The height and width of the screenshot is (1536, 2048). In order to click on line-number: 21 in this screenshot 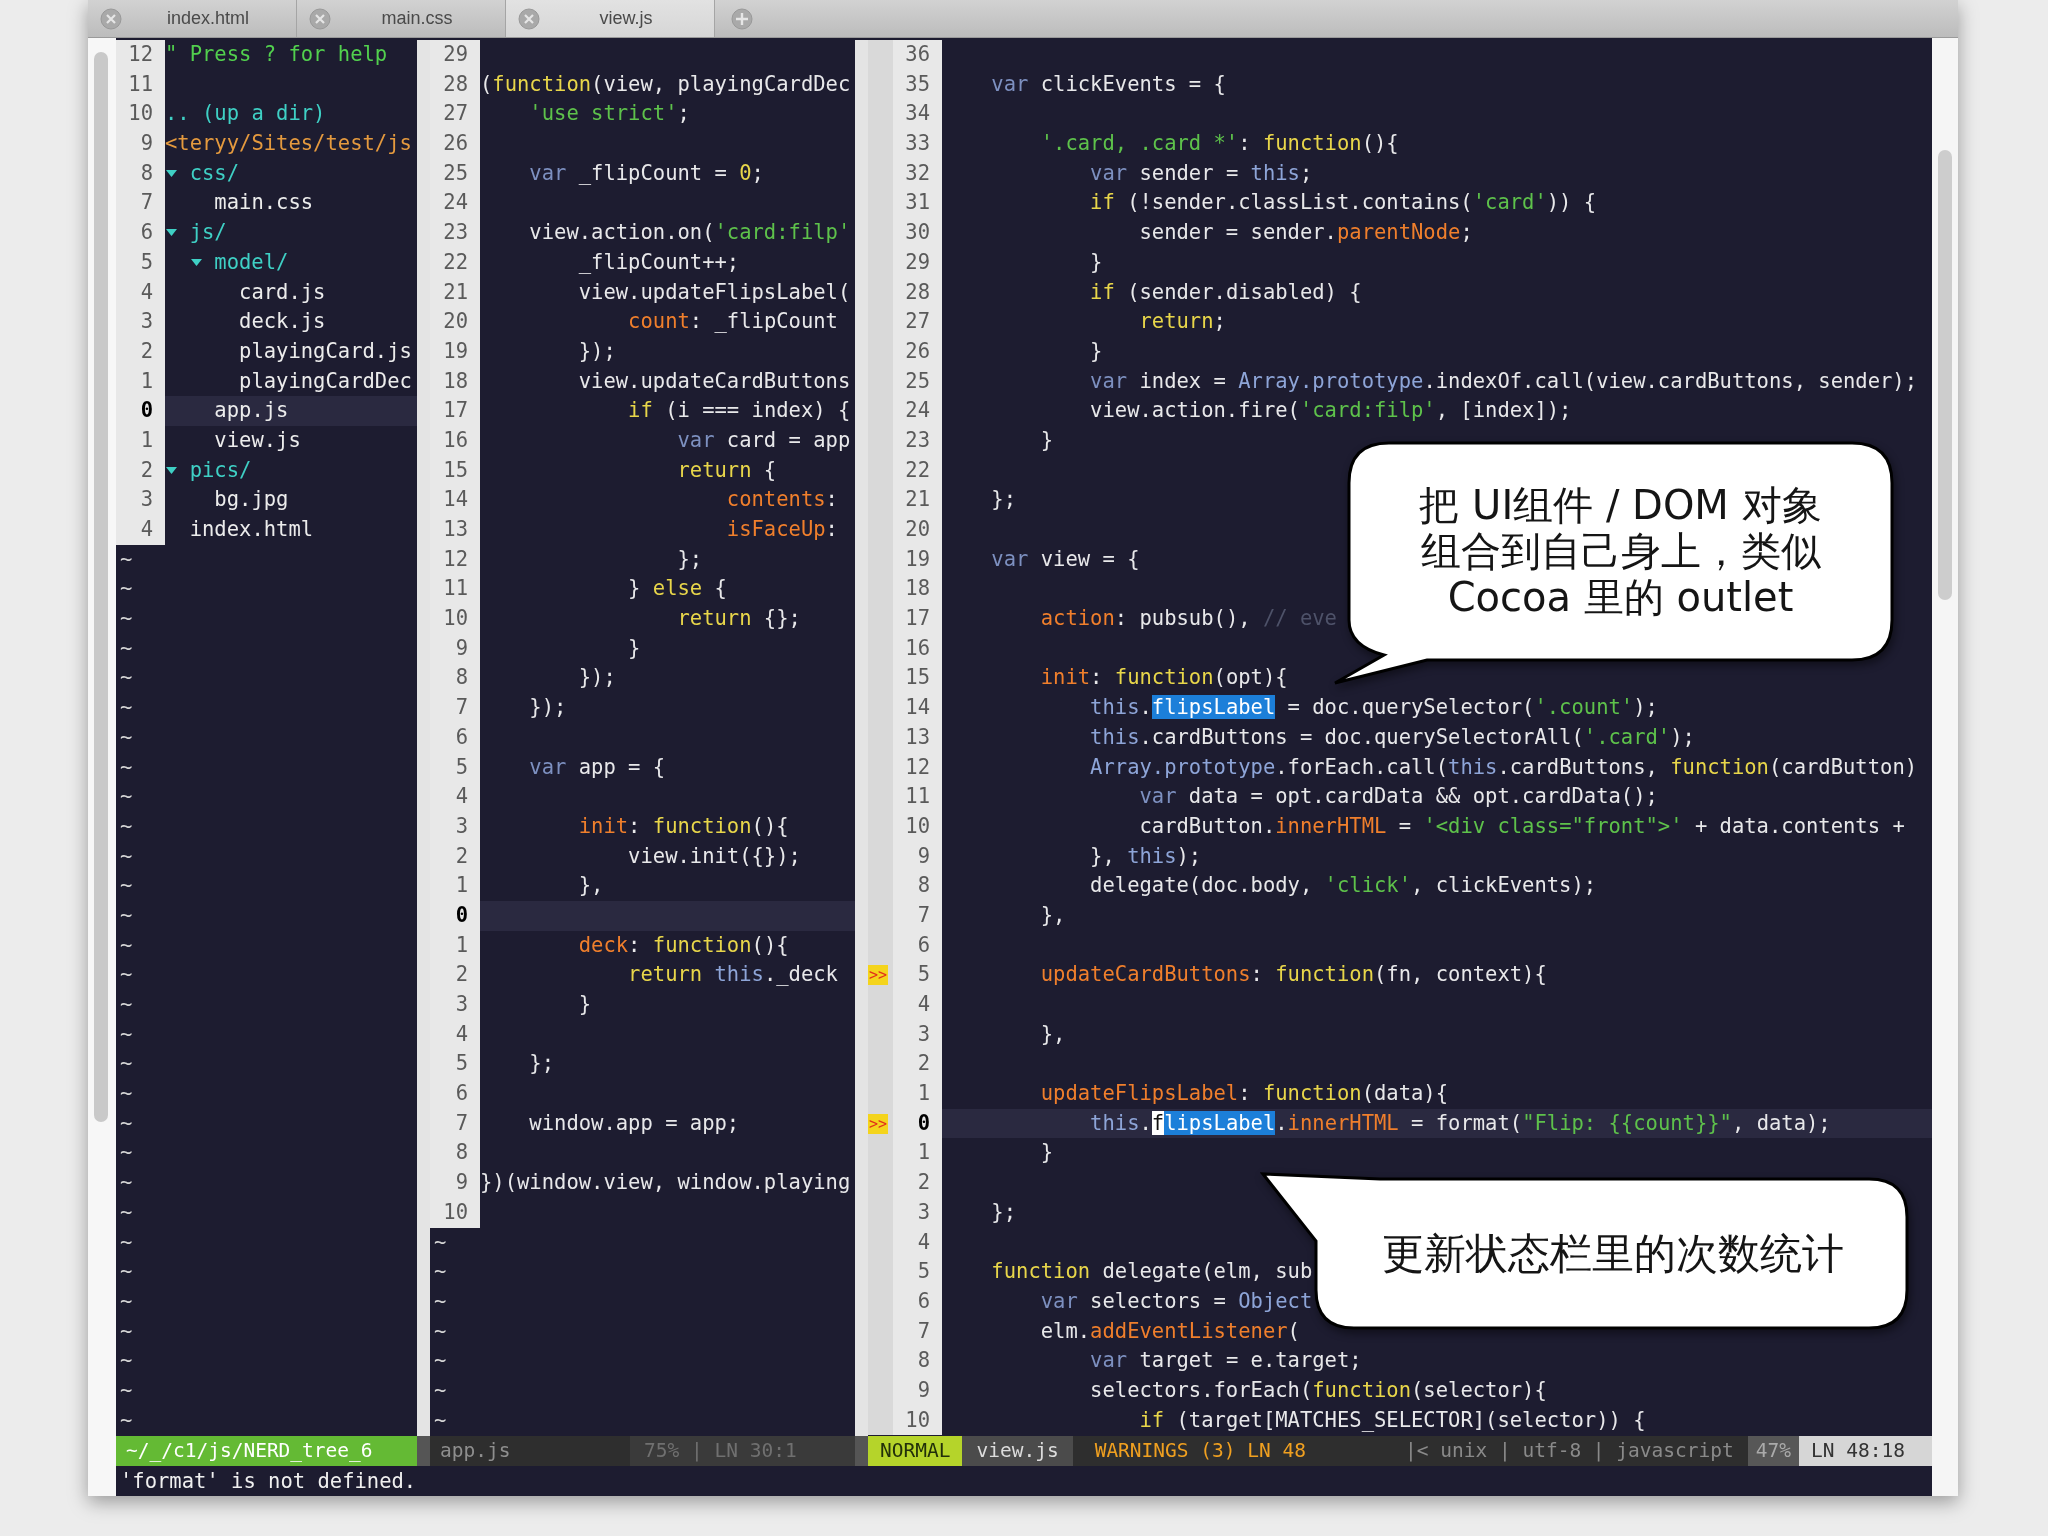, I will do `click(455, 292)`.